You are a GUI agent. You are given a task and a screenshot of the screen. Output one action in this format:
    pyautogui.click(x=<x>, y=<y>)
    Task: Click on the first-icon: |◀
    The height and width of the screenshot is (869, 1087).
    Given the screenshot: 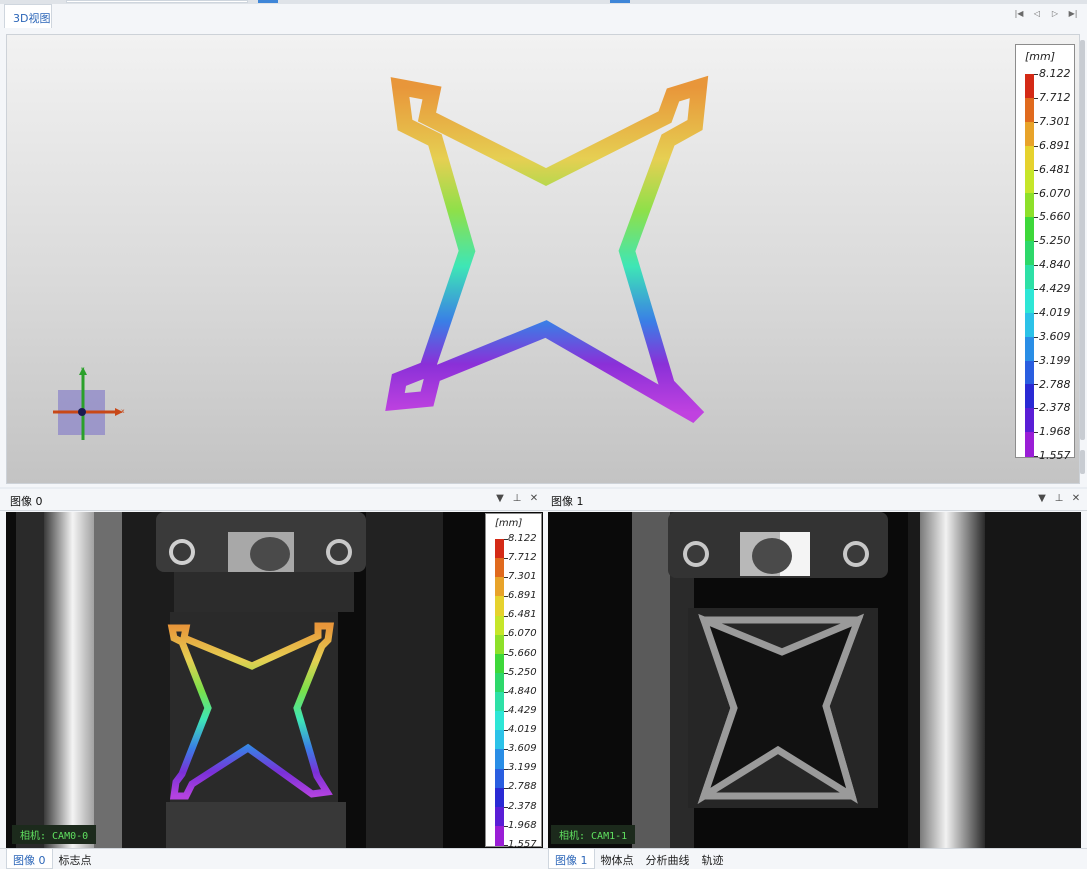 What is the action you would take?
    pyautogui.click(x=1019, y=14)
    